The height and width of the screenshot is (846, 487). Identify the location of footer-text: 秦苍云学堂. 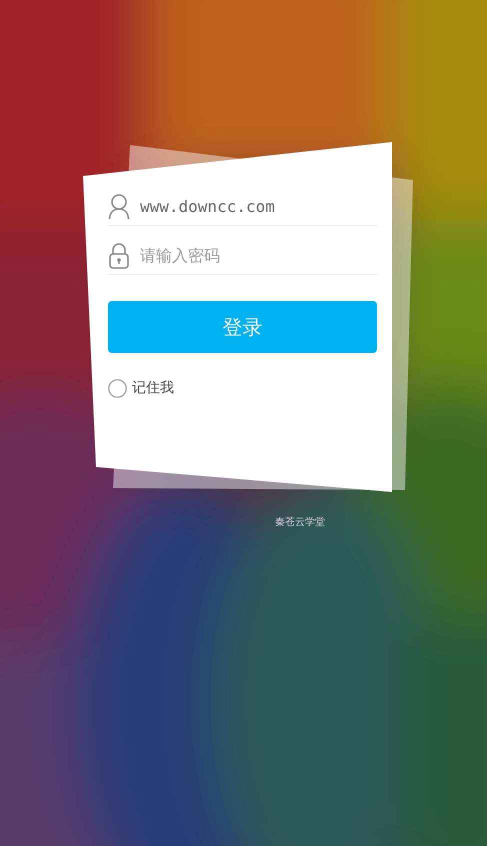
(300, 523).